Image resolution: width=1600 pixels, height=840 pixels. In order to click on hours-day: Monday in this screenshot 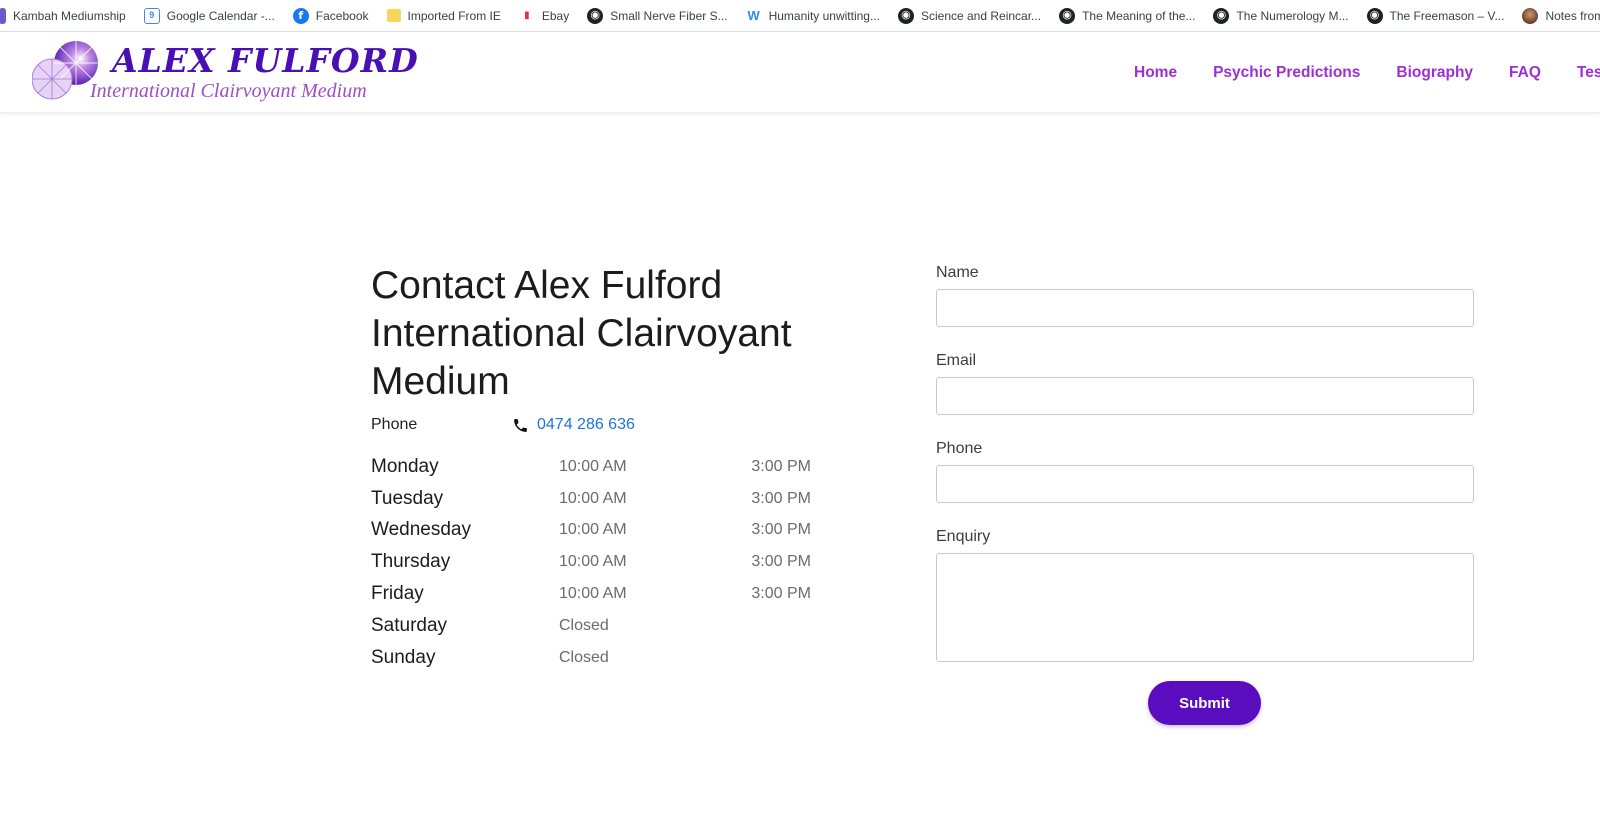, I will do `click(405, 466)`.